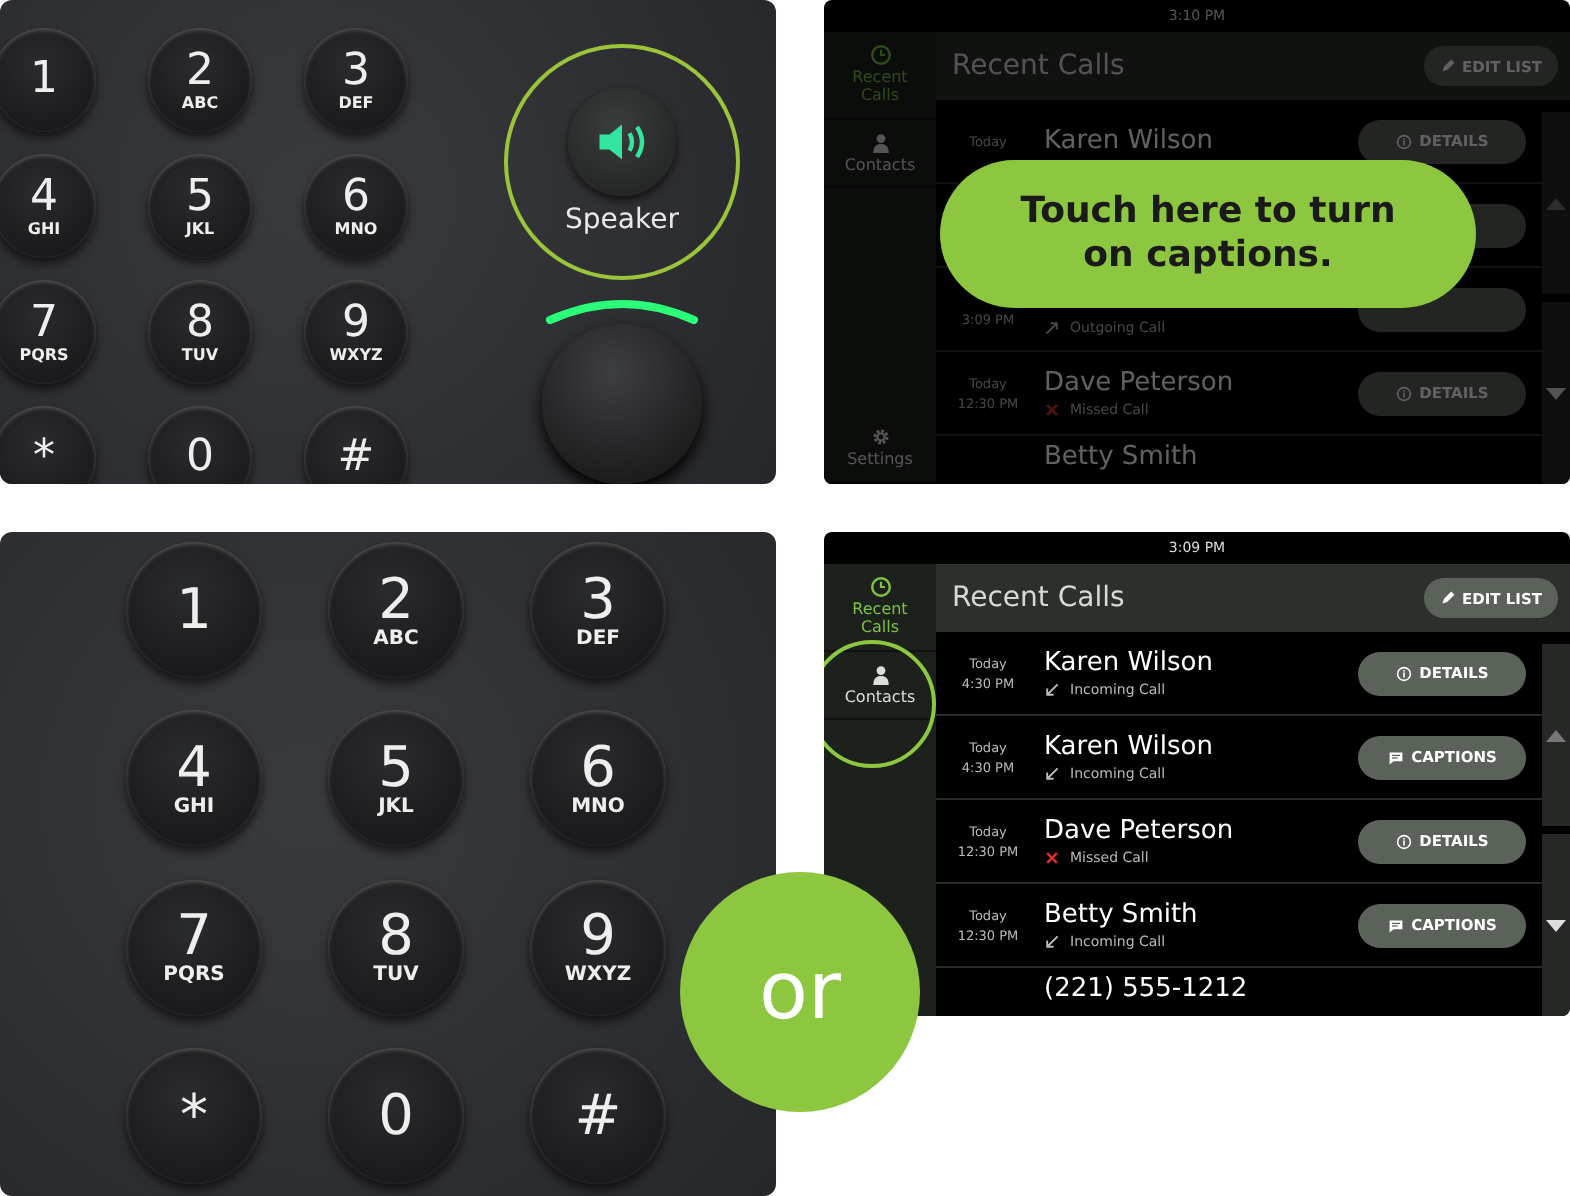 This screenshot has height=1196, width=1570. Describe the element at coordinates (1208, 234) in the screenshot. I see `captions-tooltip: Touch here to turn on captions.` at that location.